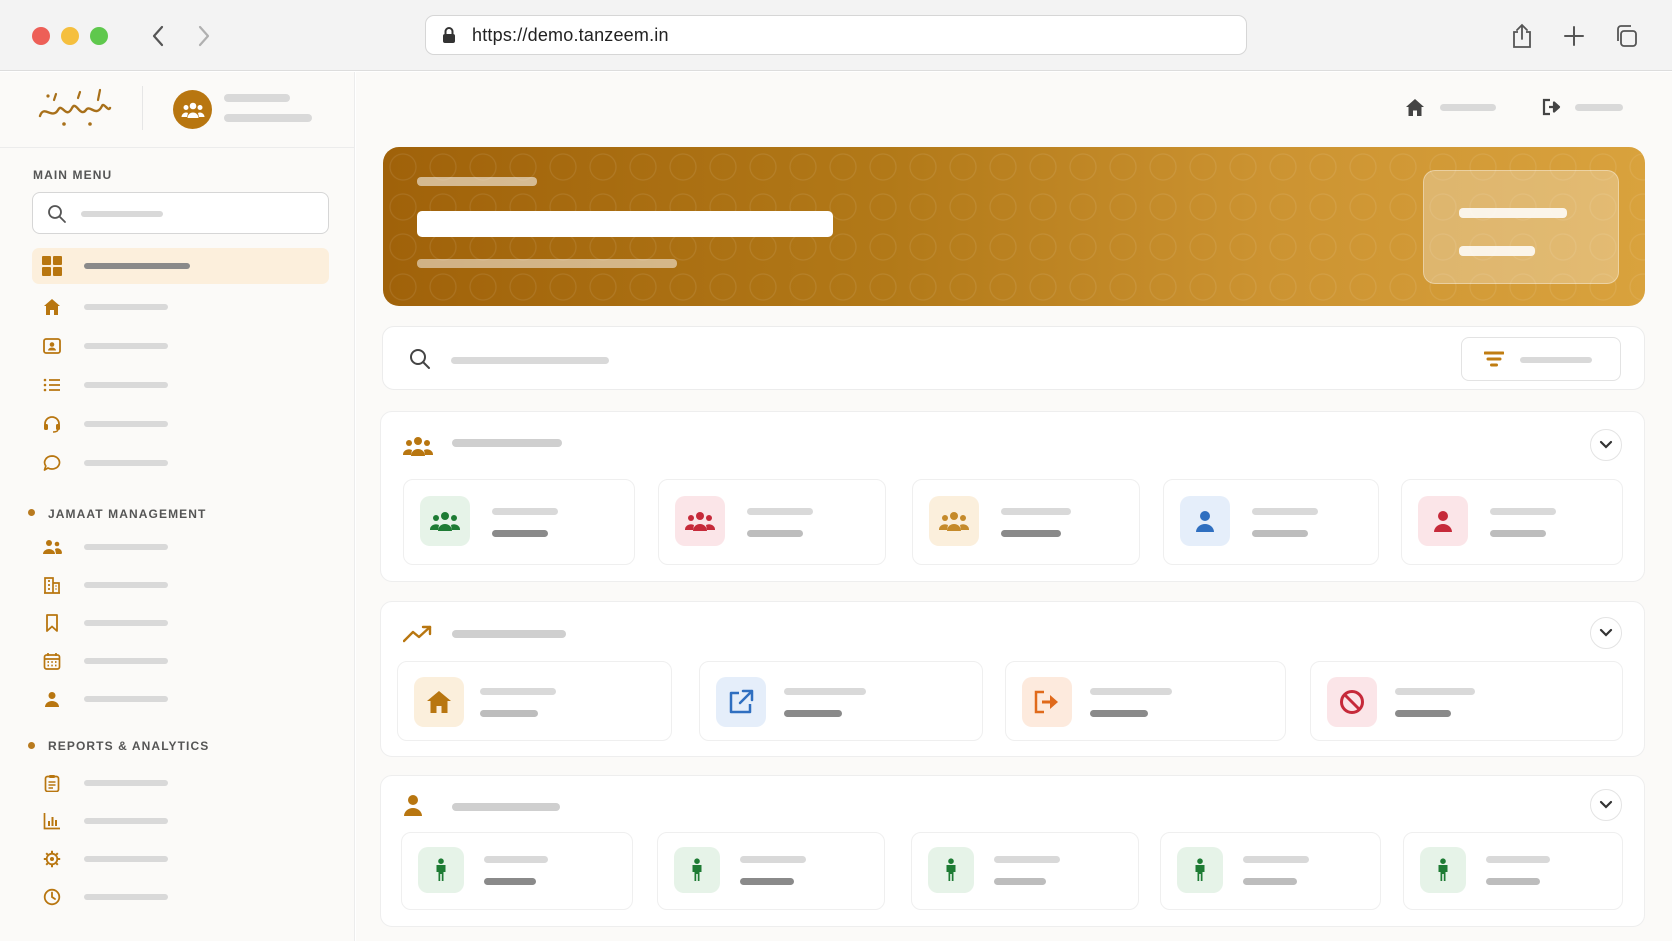 The width and height of the screenshot is (1672, 941). Describe the element at coordinates (52, 346) in the screenshot. I see `id-card-icon` at that location.